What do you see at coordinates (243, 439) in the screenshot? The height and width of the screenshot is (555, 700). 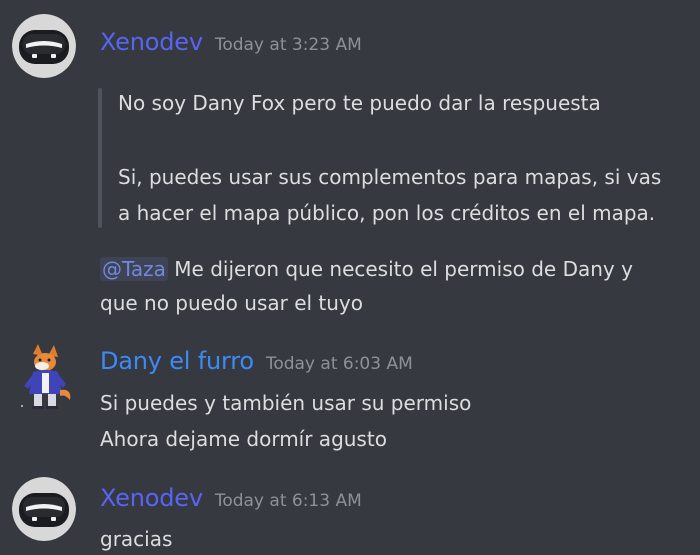 I see `message-text: Ahora dejame dormír agusto` at bounding box center [243, 439].